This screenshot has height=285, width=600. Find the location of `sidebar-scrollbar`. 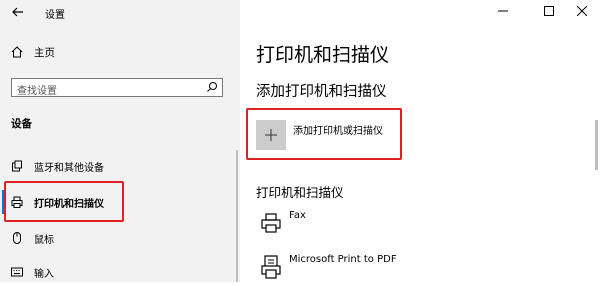

sidebar-scrollbar is located at coordinates (237, 216).